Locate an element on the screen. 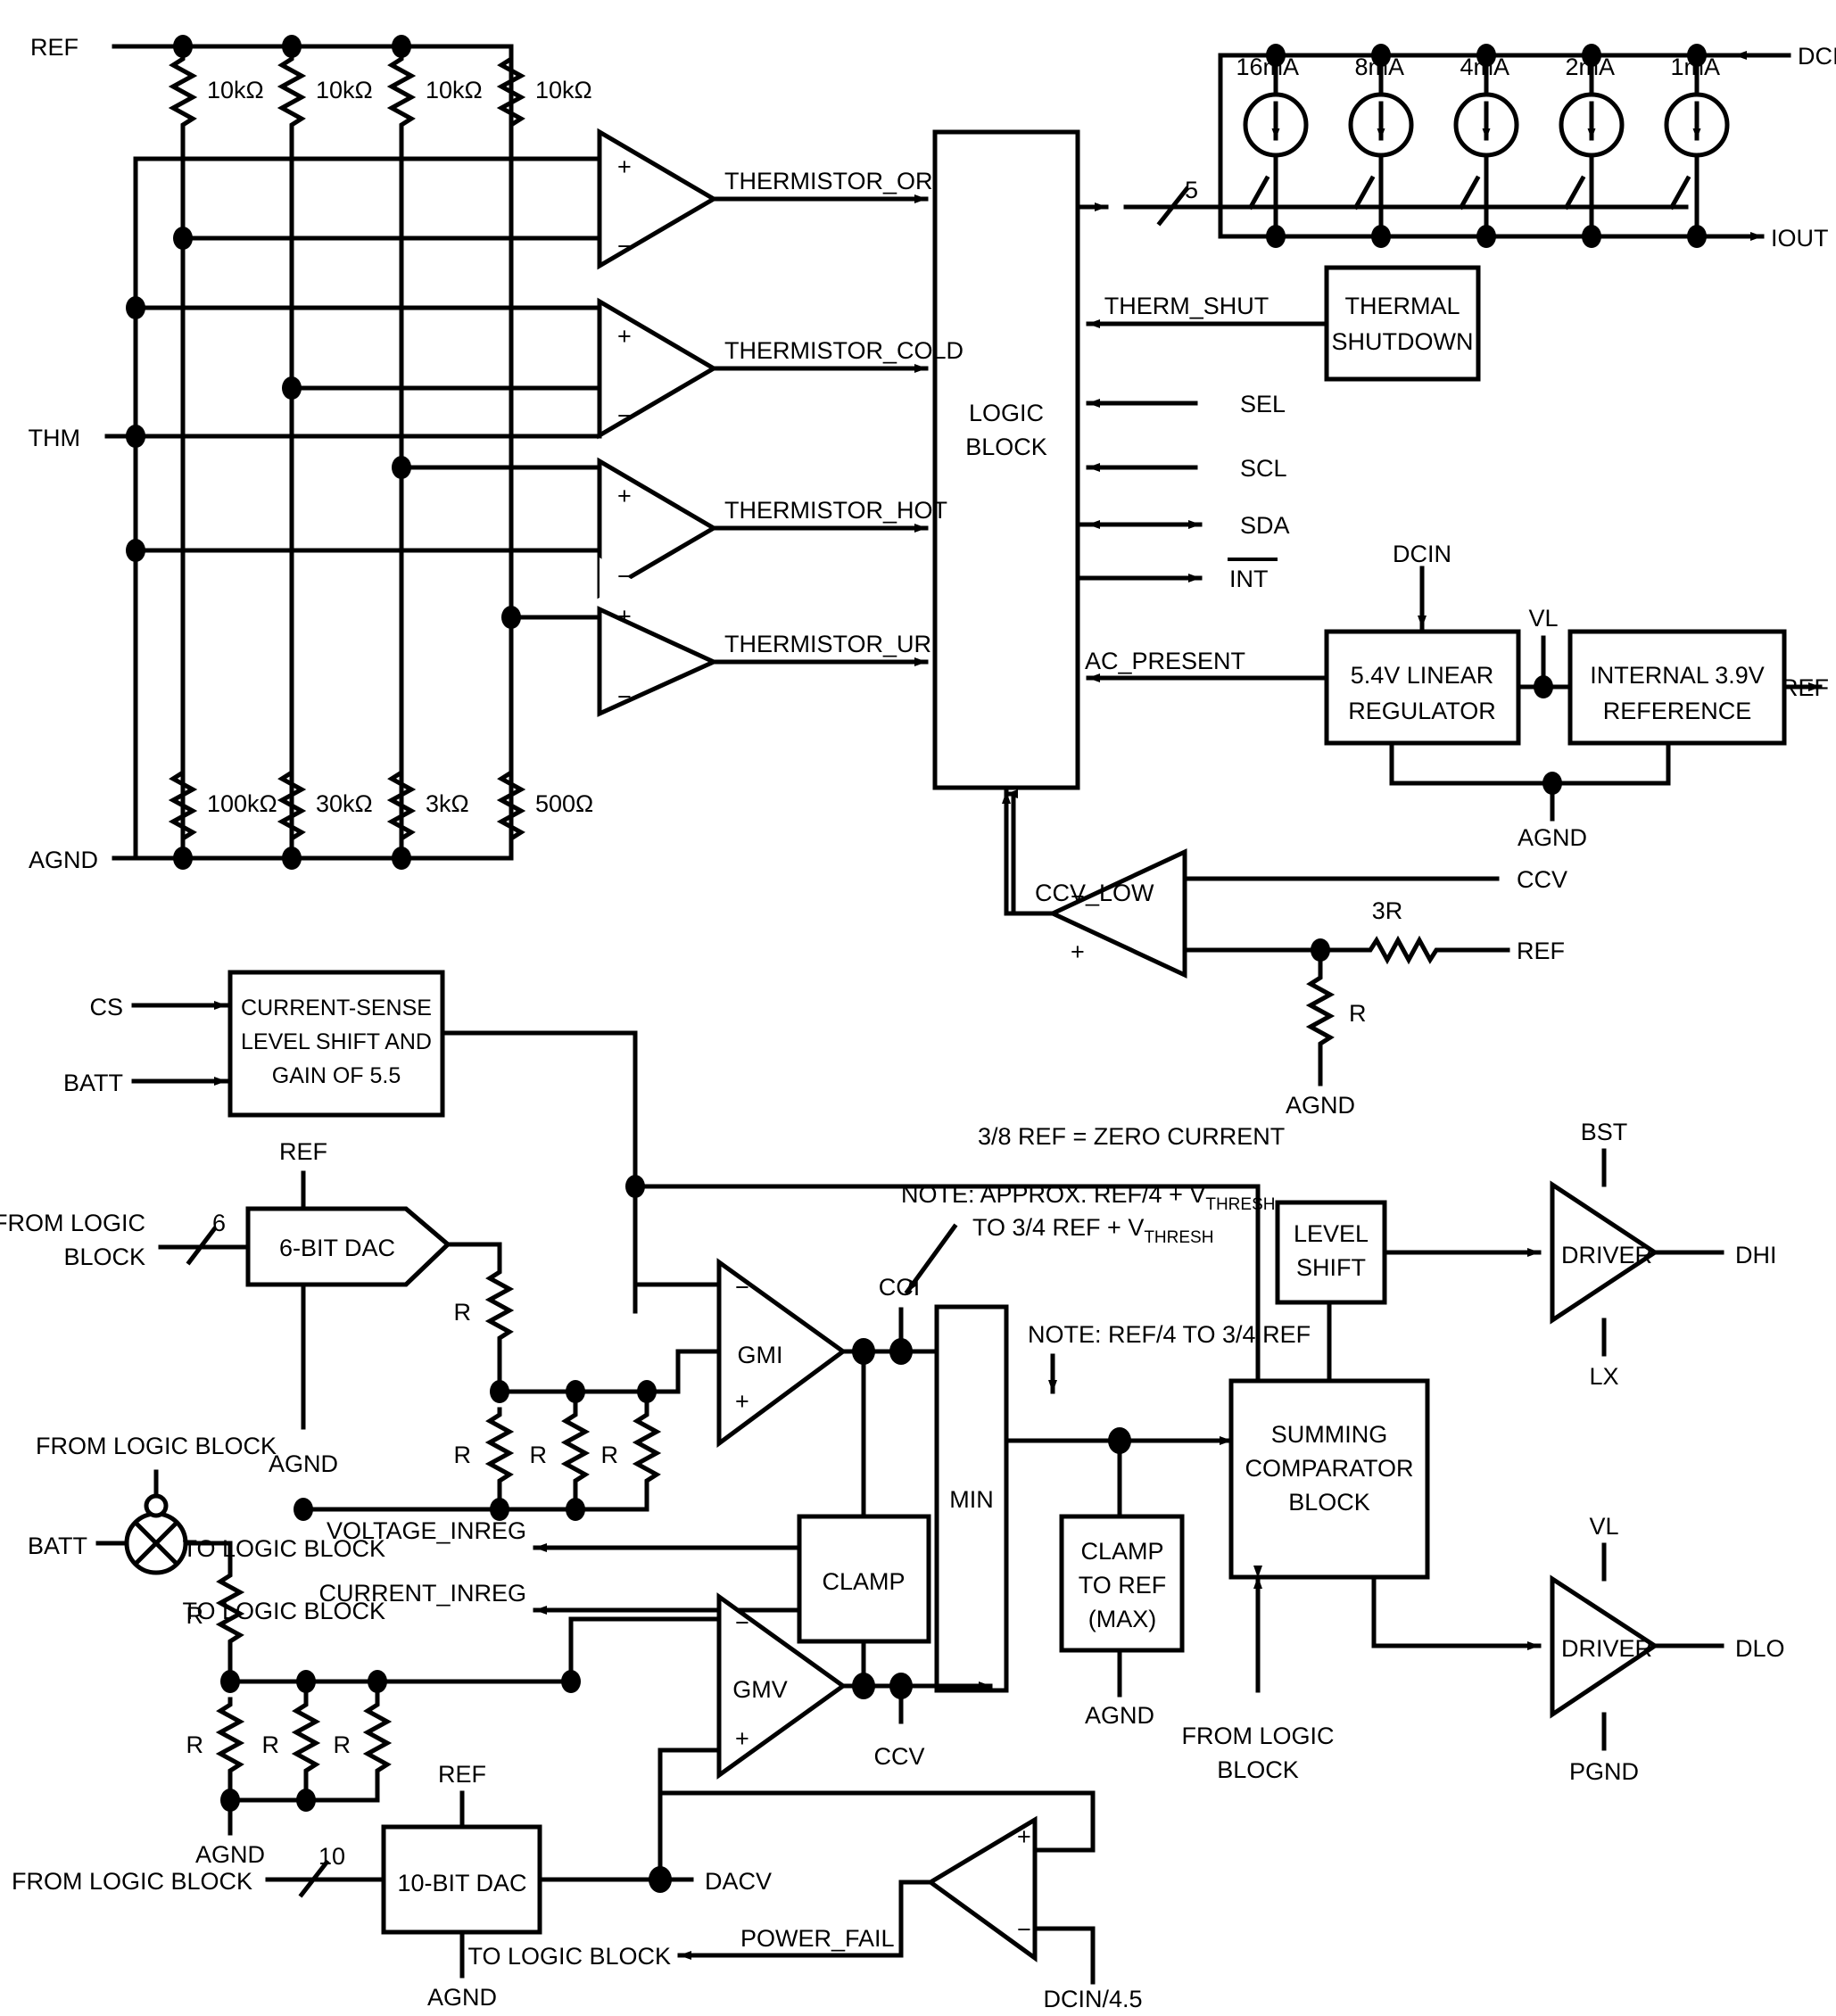 The width and height of the screenshot is (1836, 2016). isource-label-1ma: 1mA is located at coordinates (1695, 67).